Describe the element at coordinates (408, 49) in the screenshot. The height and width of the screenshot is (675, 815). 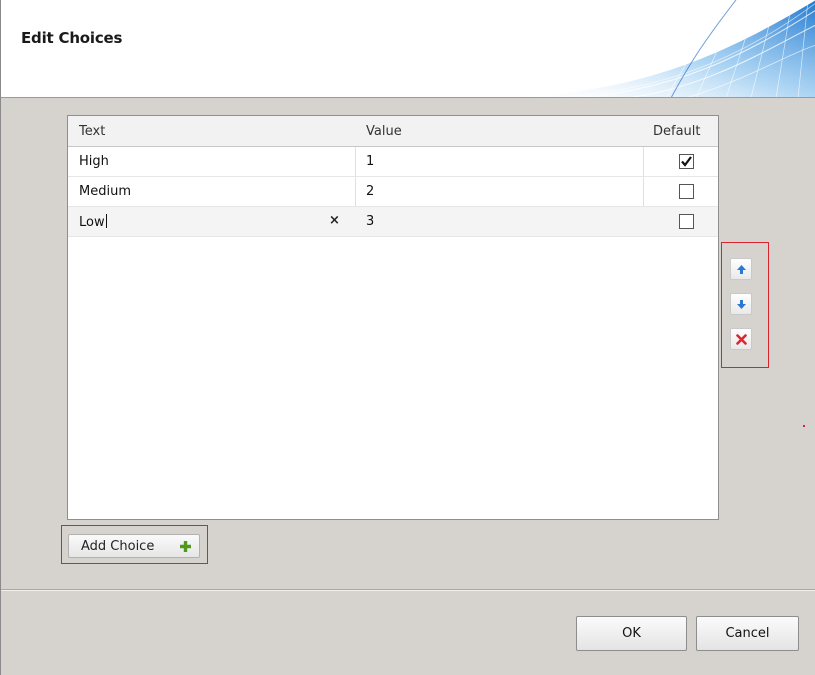
I see `dialog-header: Edit Choices` at that location.